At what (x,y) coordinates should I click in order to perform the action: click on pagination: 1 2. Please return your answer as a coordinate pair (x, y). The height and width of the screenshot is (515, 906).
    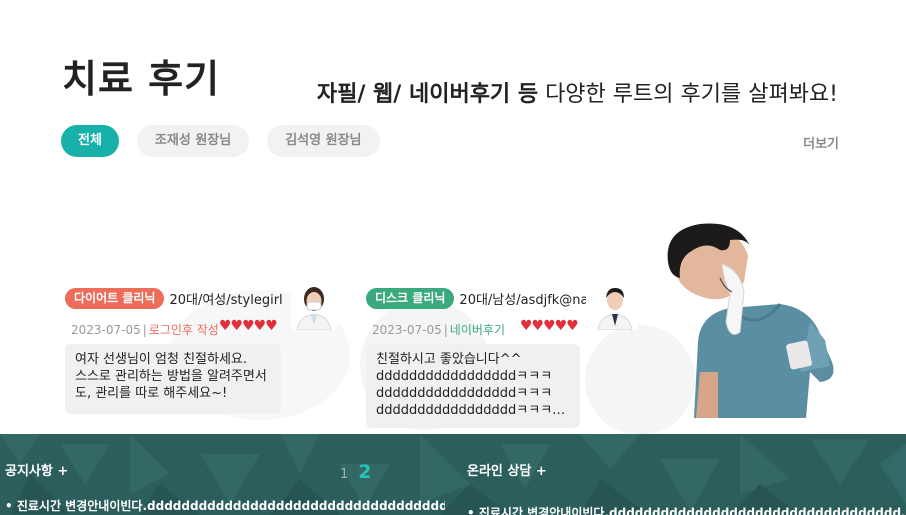
    Looking at the image, I should click on (356, 472).